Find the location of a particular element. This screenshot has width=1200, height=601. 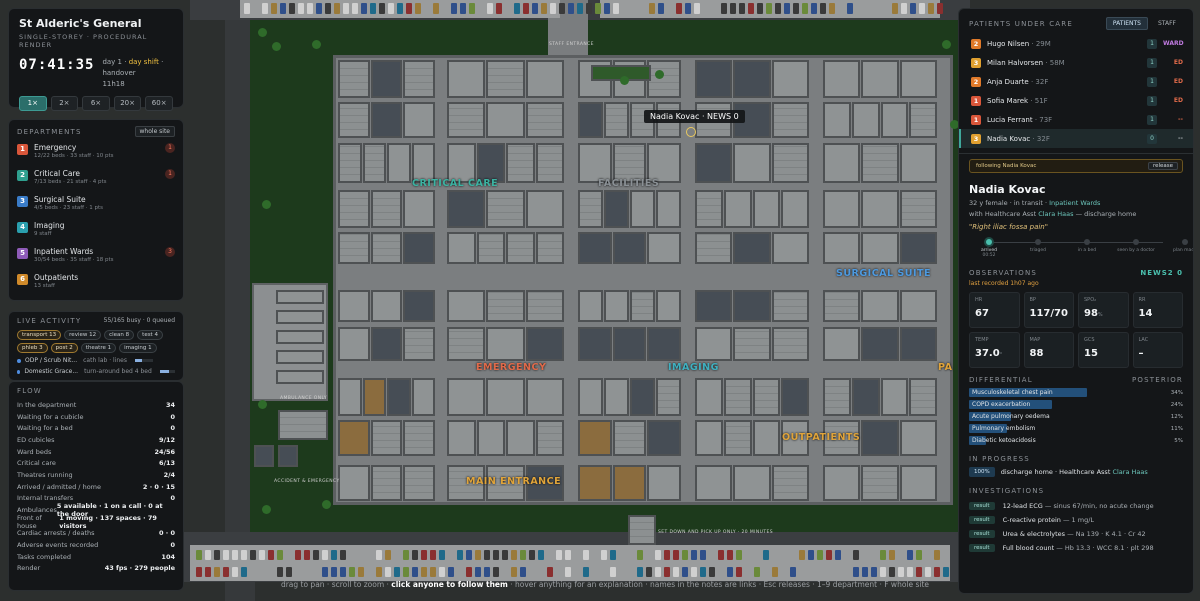

activity-chip: test 4 is located at coordinates (150, 335).